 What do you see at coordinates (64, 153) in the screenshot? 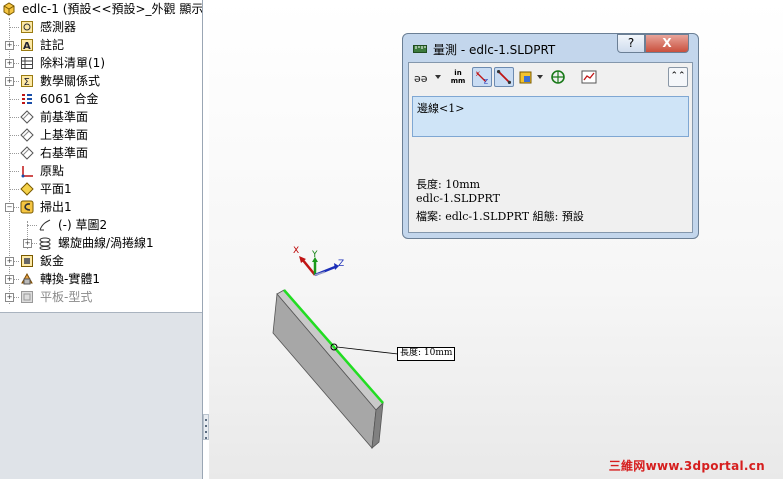
I see `tree-item-label: 右基準面` at bounding box center [64, 153].